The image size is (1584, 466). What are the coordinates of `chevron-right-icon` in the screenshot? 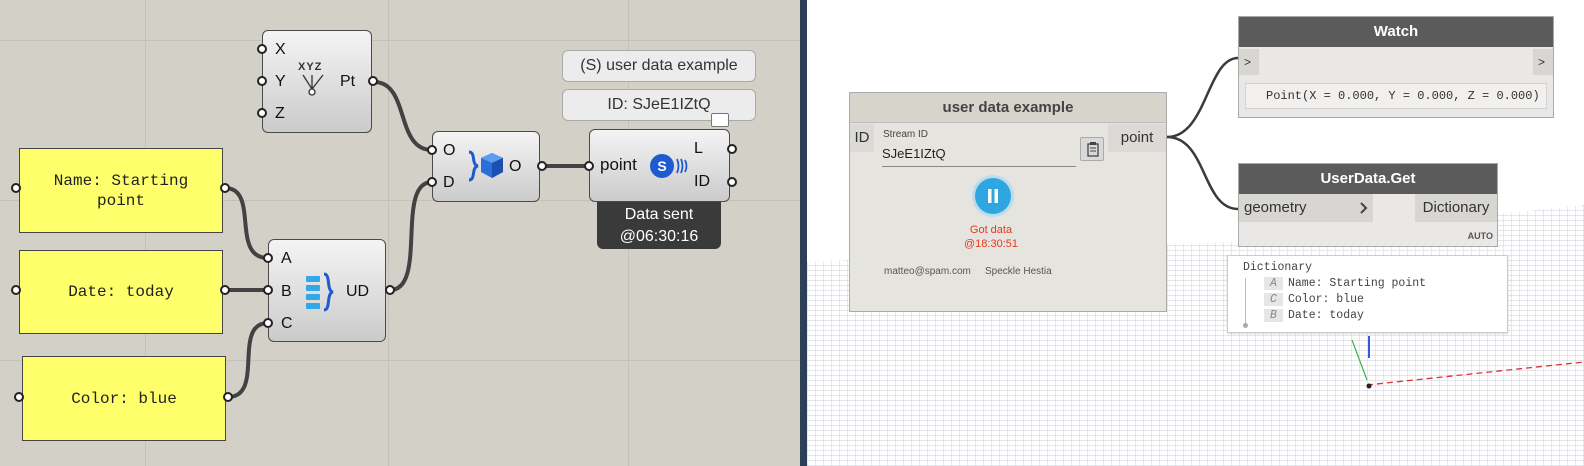 It's located at (1364, 208).